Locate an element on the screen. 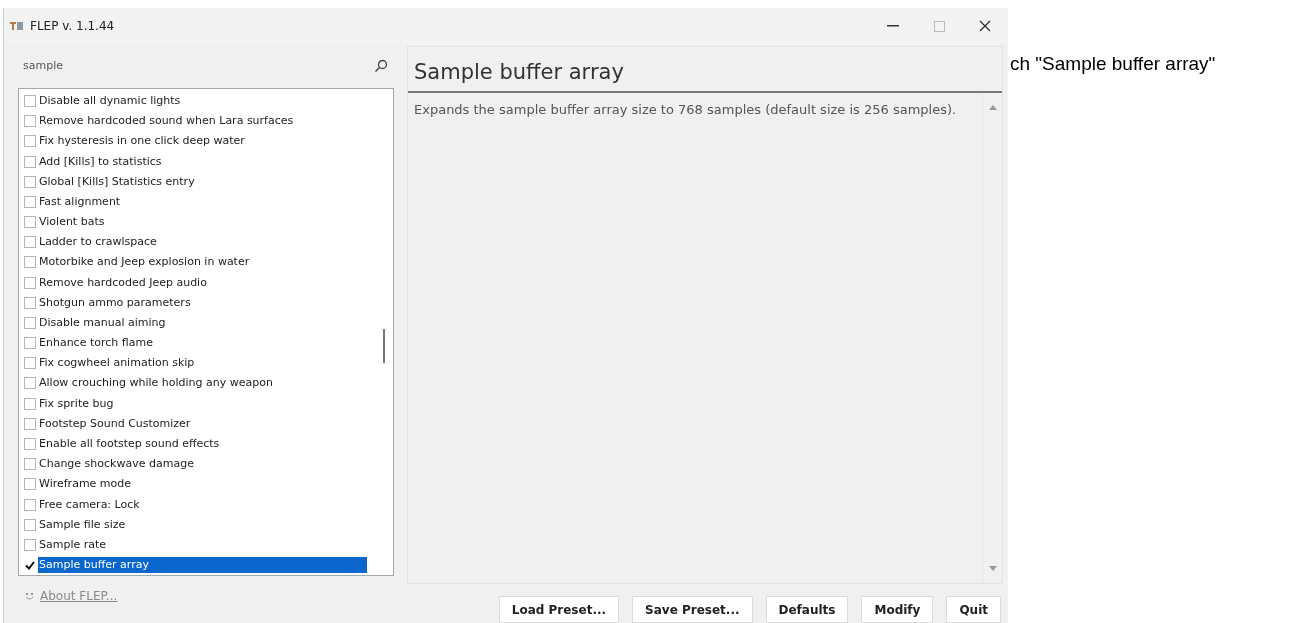 The image size is (1305, 623). scroll-up-icon is located at coordinates (992, 107).